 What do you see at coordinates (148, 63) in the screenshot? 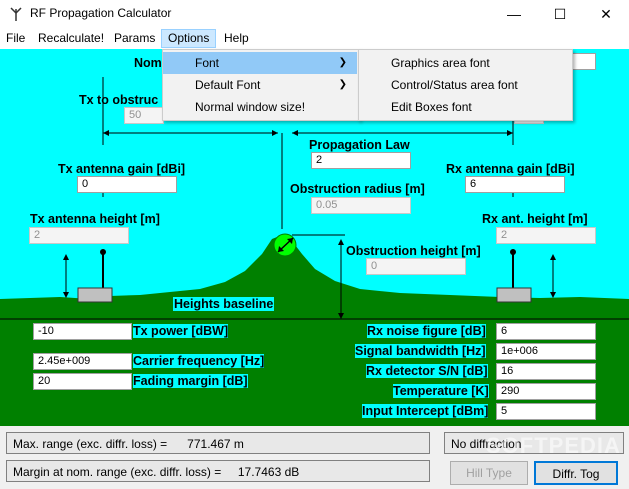
I see `nominal-range-label: Nom` at bounding box center [148, 63].